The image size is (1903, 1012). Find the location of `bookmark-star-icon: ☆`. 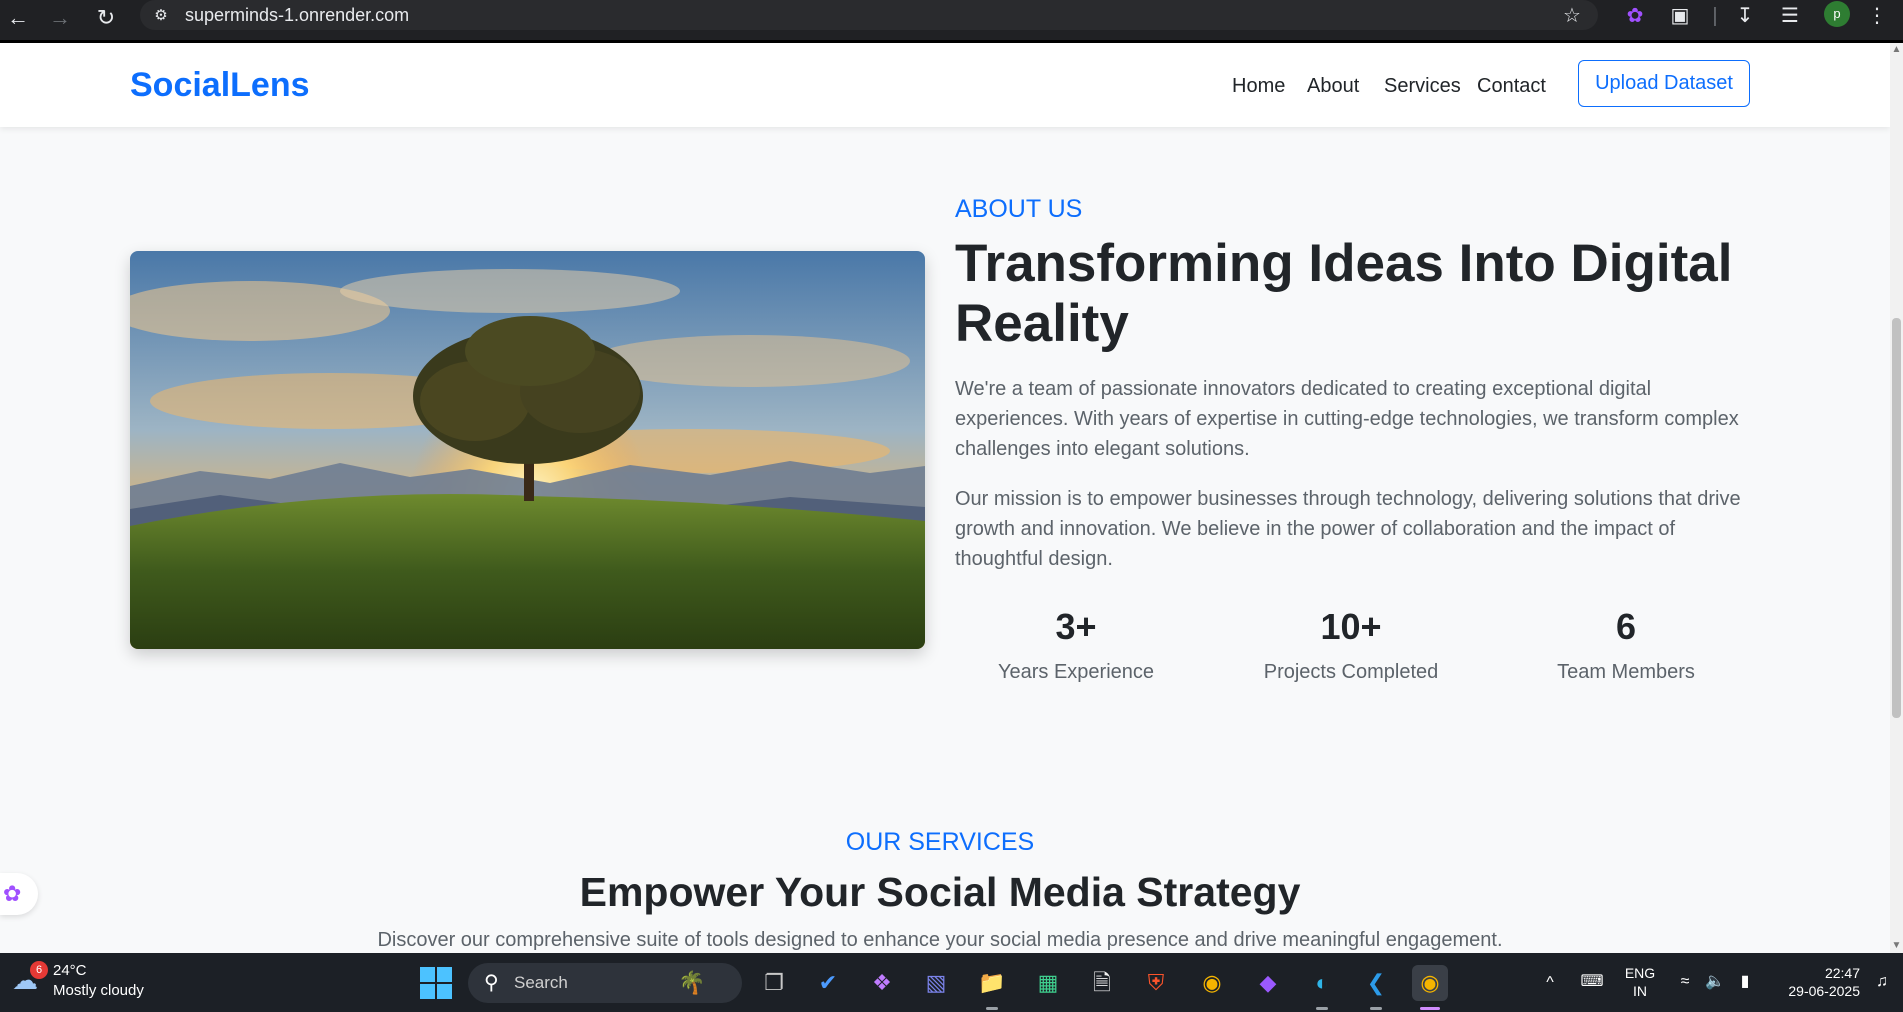

bookmark-star-icon: ☆ is located at coordinates (1572, 16).